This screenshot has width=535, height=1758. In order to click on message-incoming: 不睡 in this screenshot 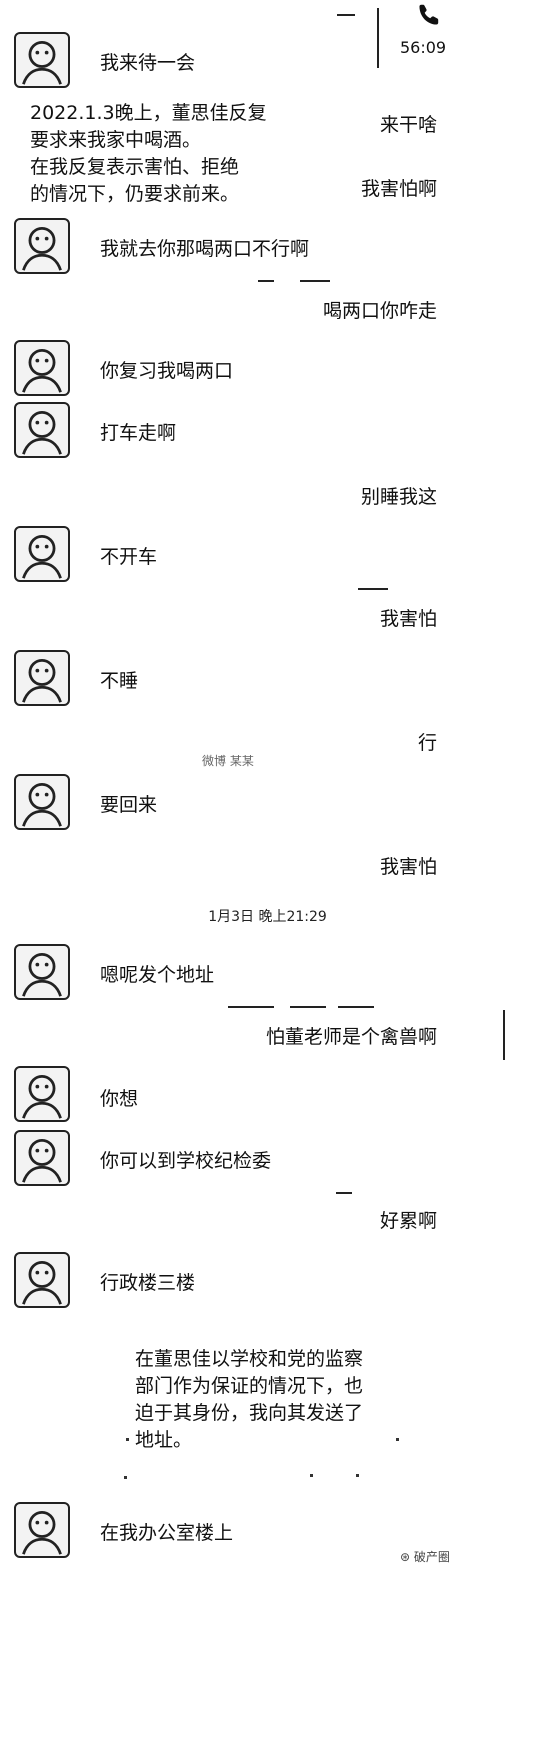, I will do `click(119, 681)`.